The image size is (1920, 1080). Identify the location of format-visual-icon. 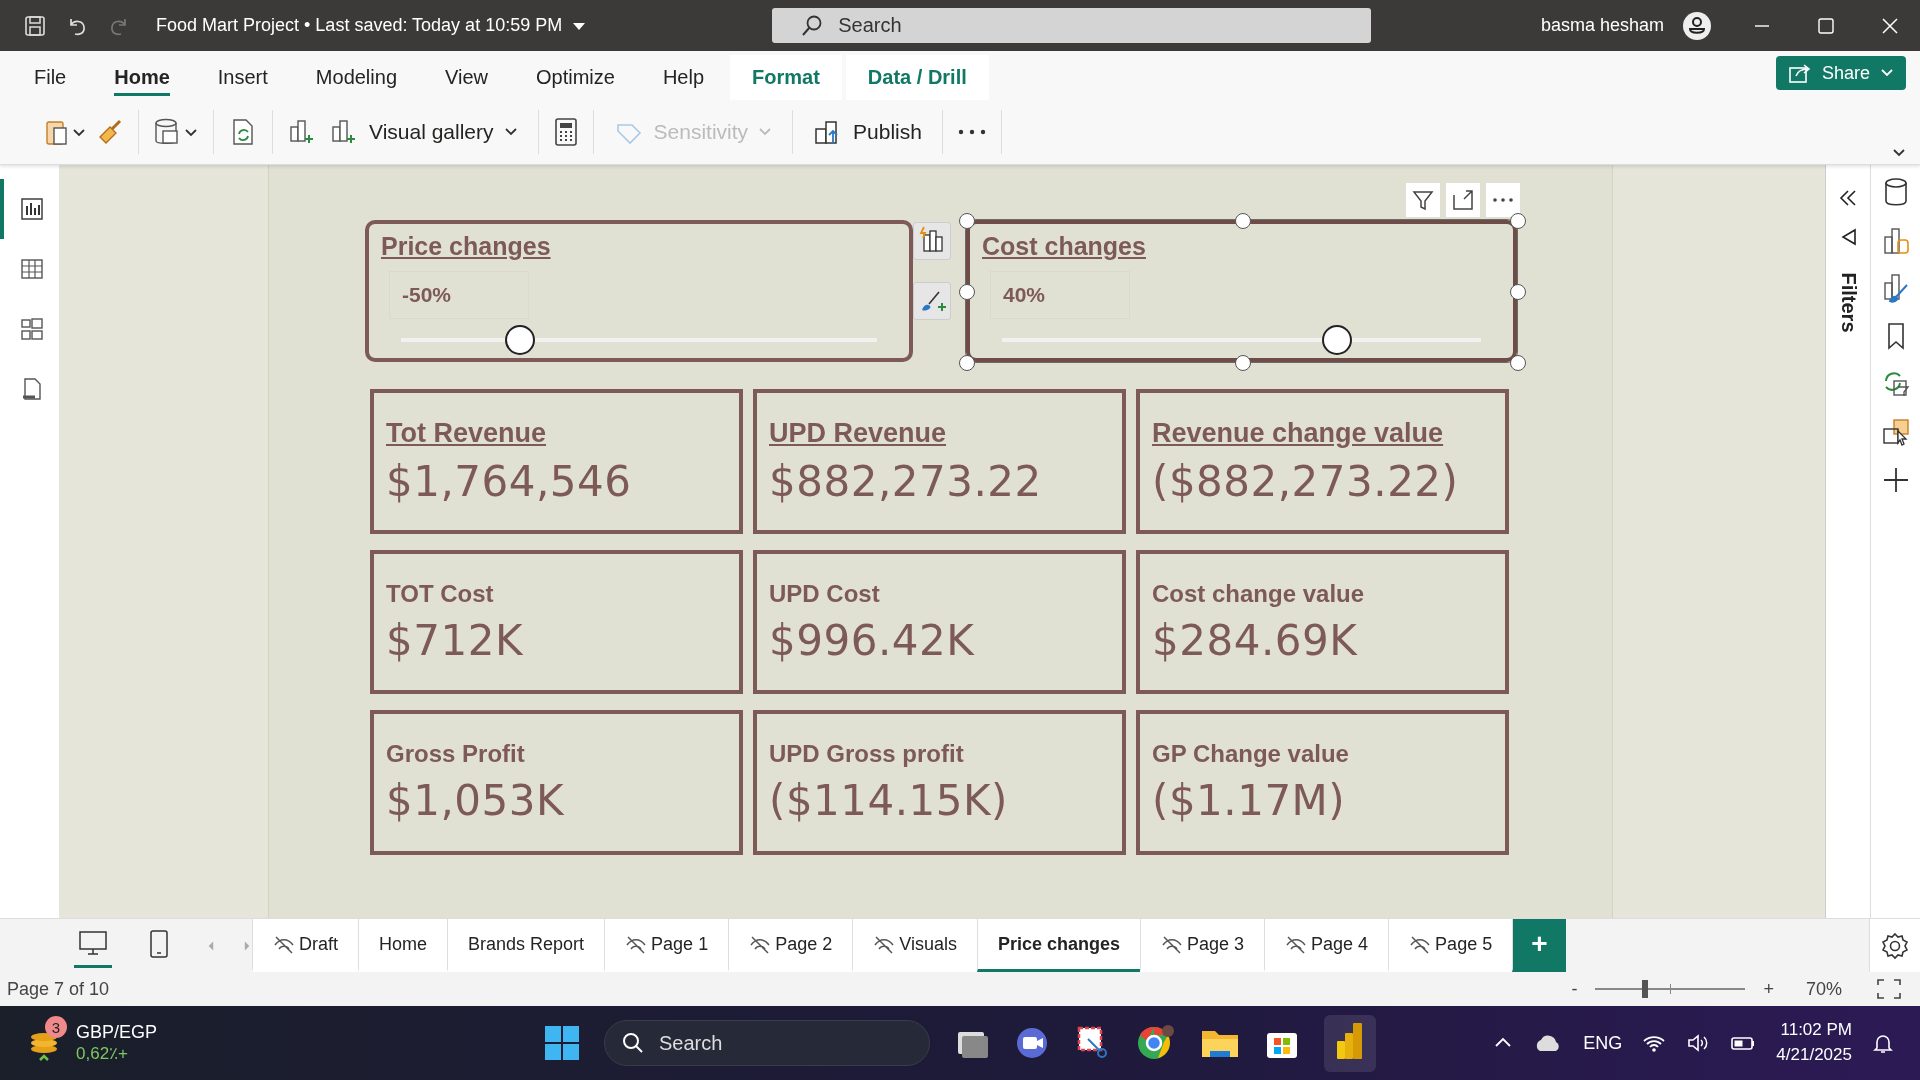
(932, 301).